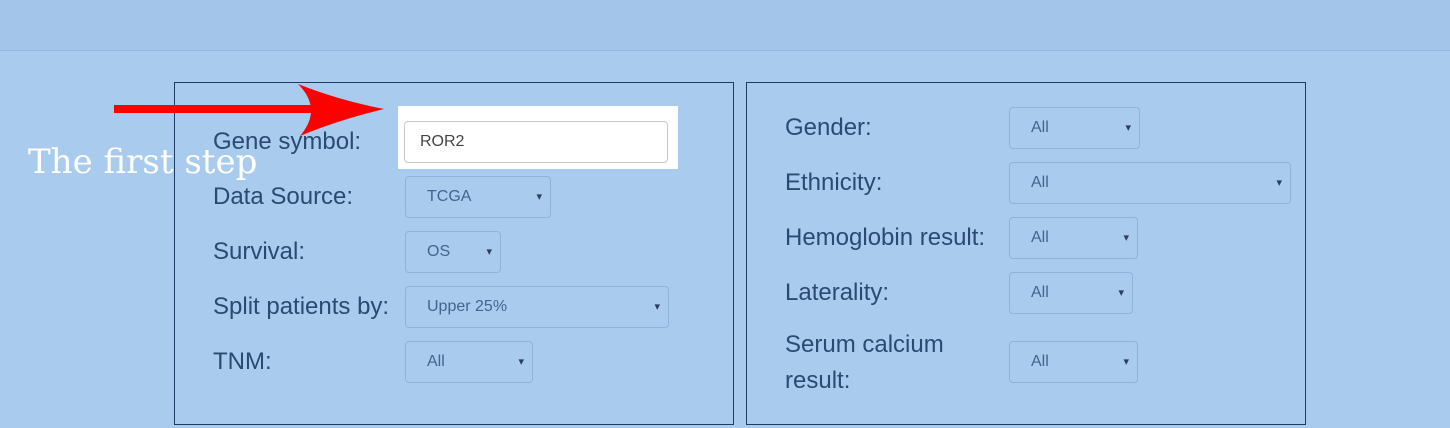  What do you see at coordinates (143, 162) in the screenshot?
I see `annotation-text: The first step` at bounding box center [143, 162].